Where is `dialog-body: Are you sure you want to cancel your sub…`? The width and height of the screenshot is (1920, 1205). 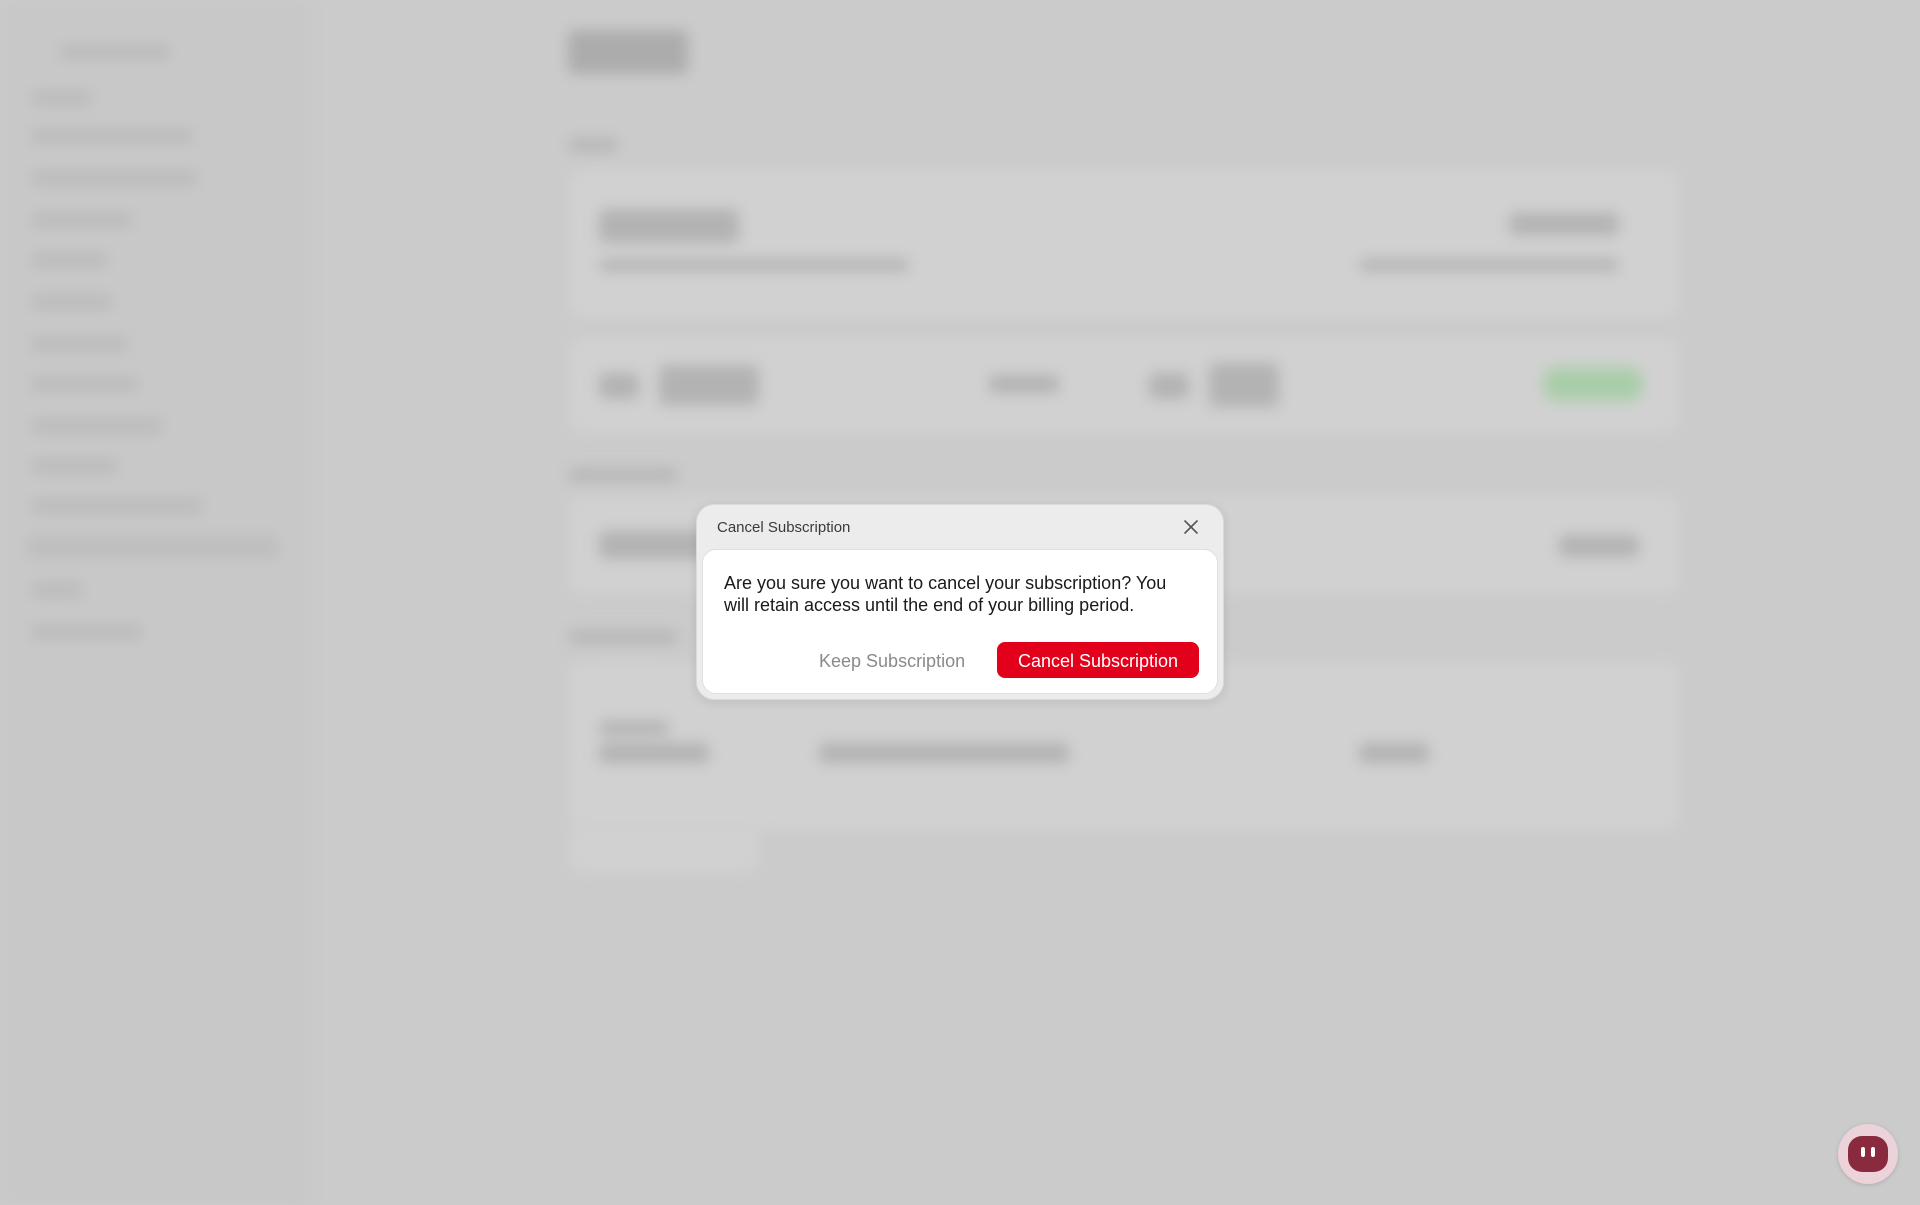
dialog-body: Are you sure you want to cancel your sub… is located at coordinates (960, 621).